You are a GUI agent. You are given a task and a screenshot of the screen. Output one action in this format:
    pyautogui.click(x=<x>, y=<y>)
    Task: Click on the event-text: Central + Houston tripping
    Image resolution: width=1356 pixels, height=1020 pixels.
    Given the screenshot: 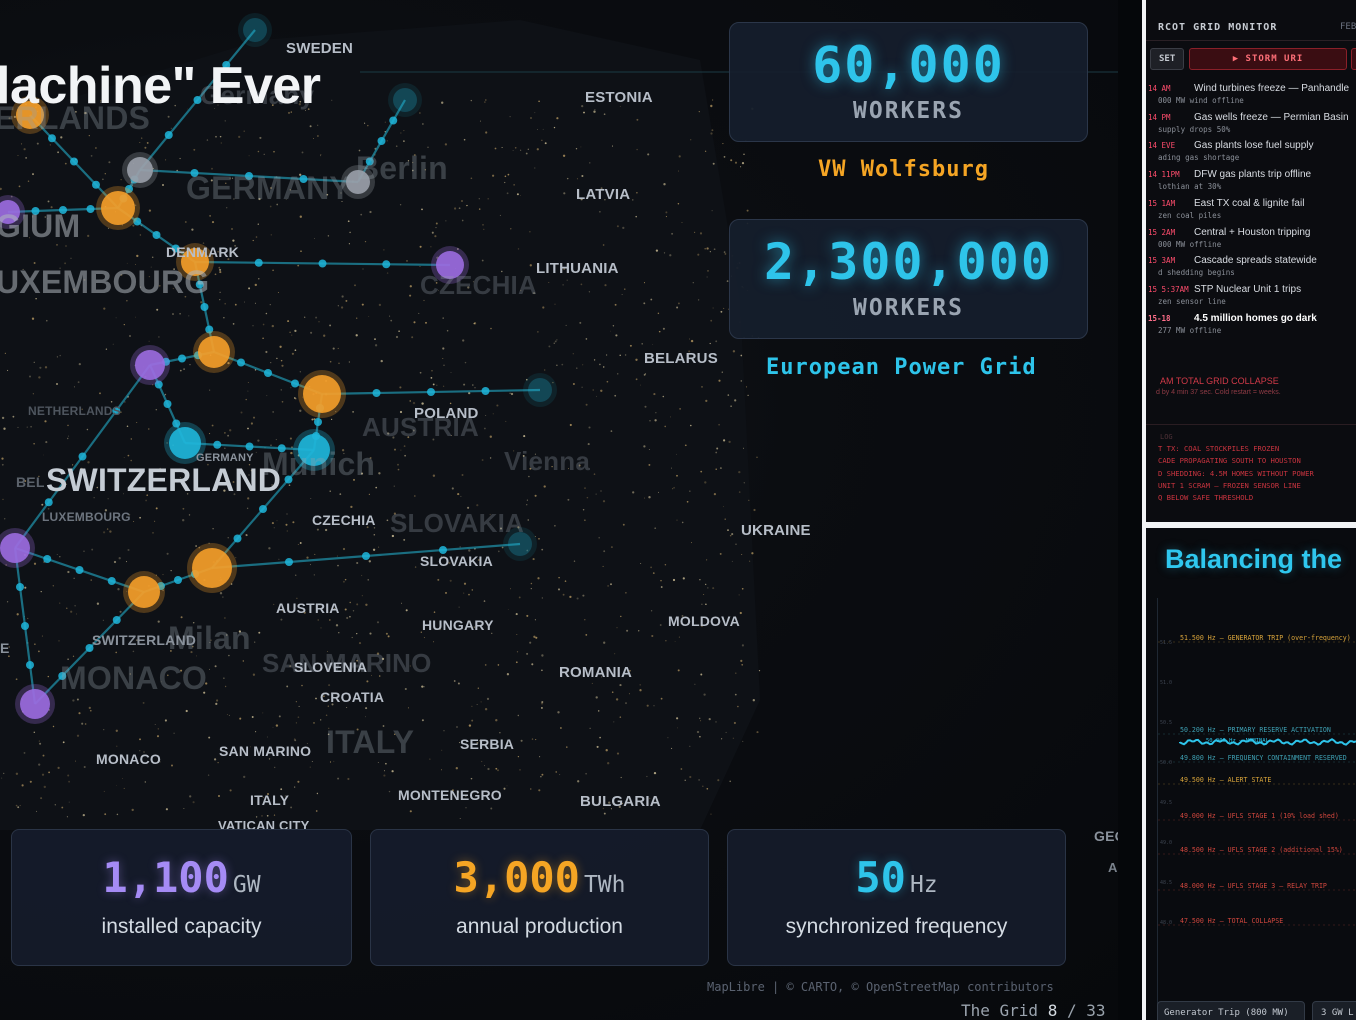 What is the action you would take?
    pyautogui.click(x=1252, y=232)
    